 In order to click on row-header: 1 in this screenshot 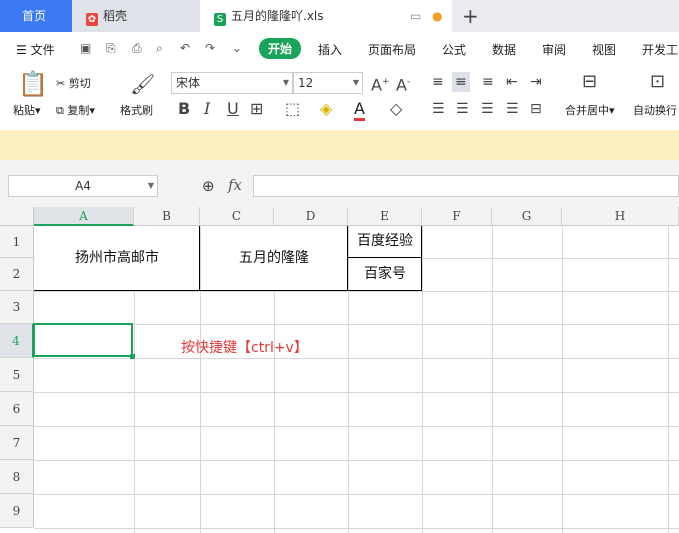, I will do `click(17, 242)`.